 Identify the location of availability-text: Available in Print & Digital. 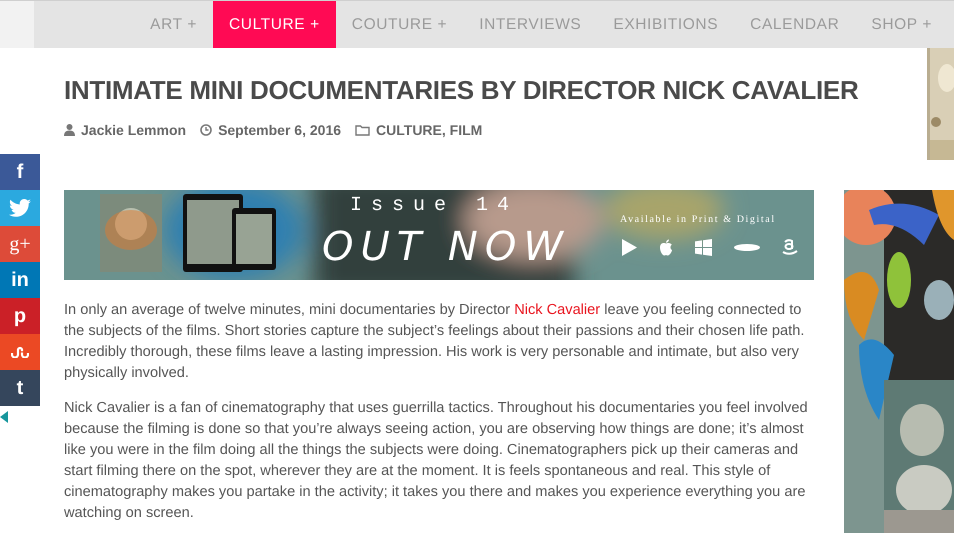
(698, 219).